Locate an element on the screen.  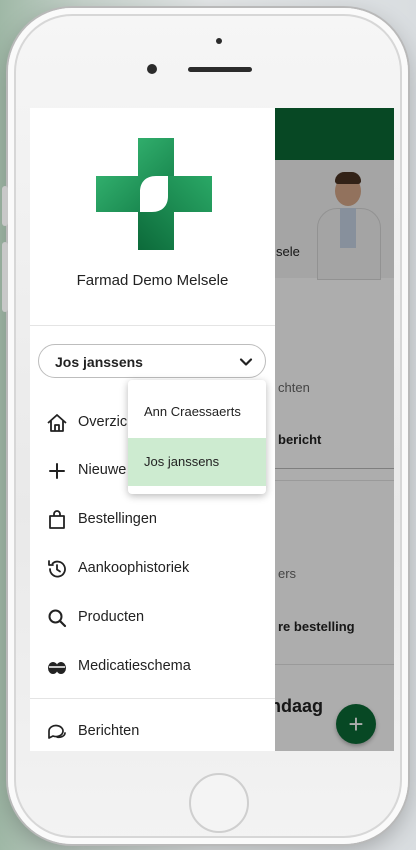
history-icon is located at coordinates (57, 569).